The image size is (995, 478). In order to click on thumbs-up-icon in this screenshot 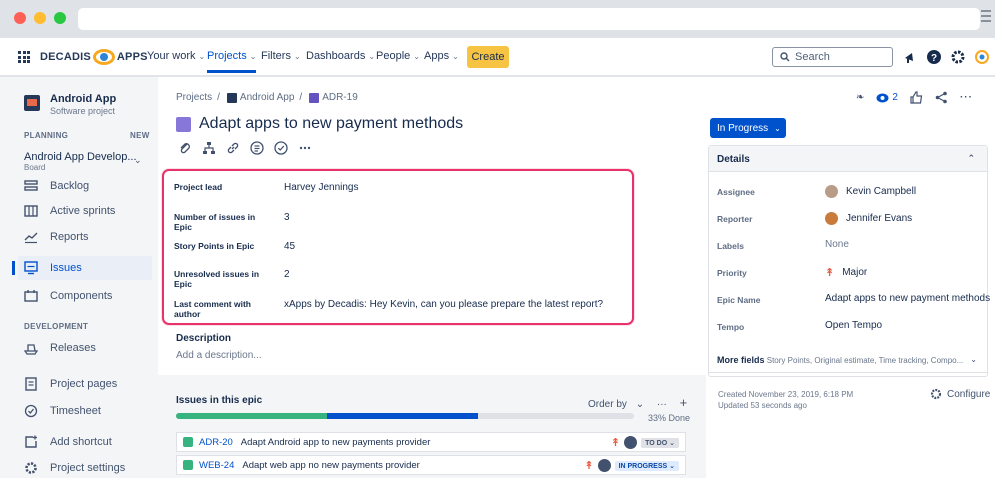, I will do `click(916, 97)`.